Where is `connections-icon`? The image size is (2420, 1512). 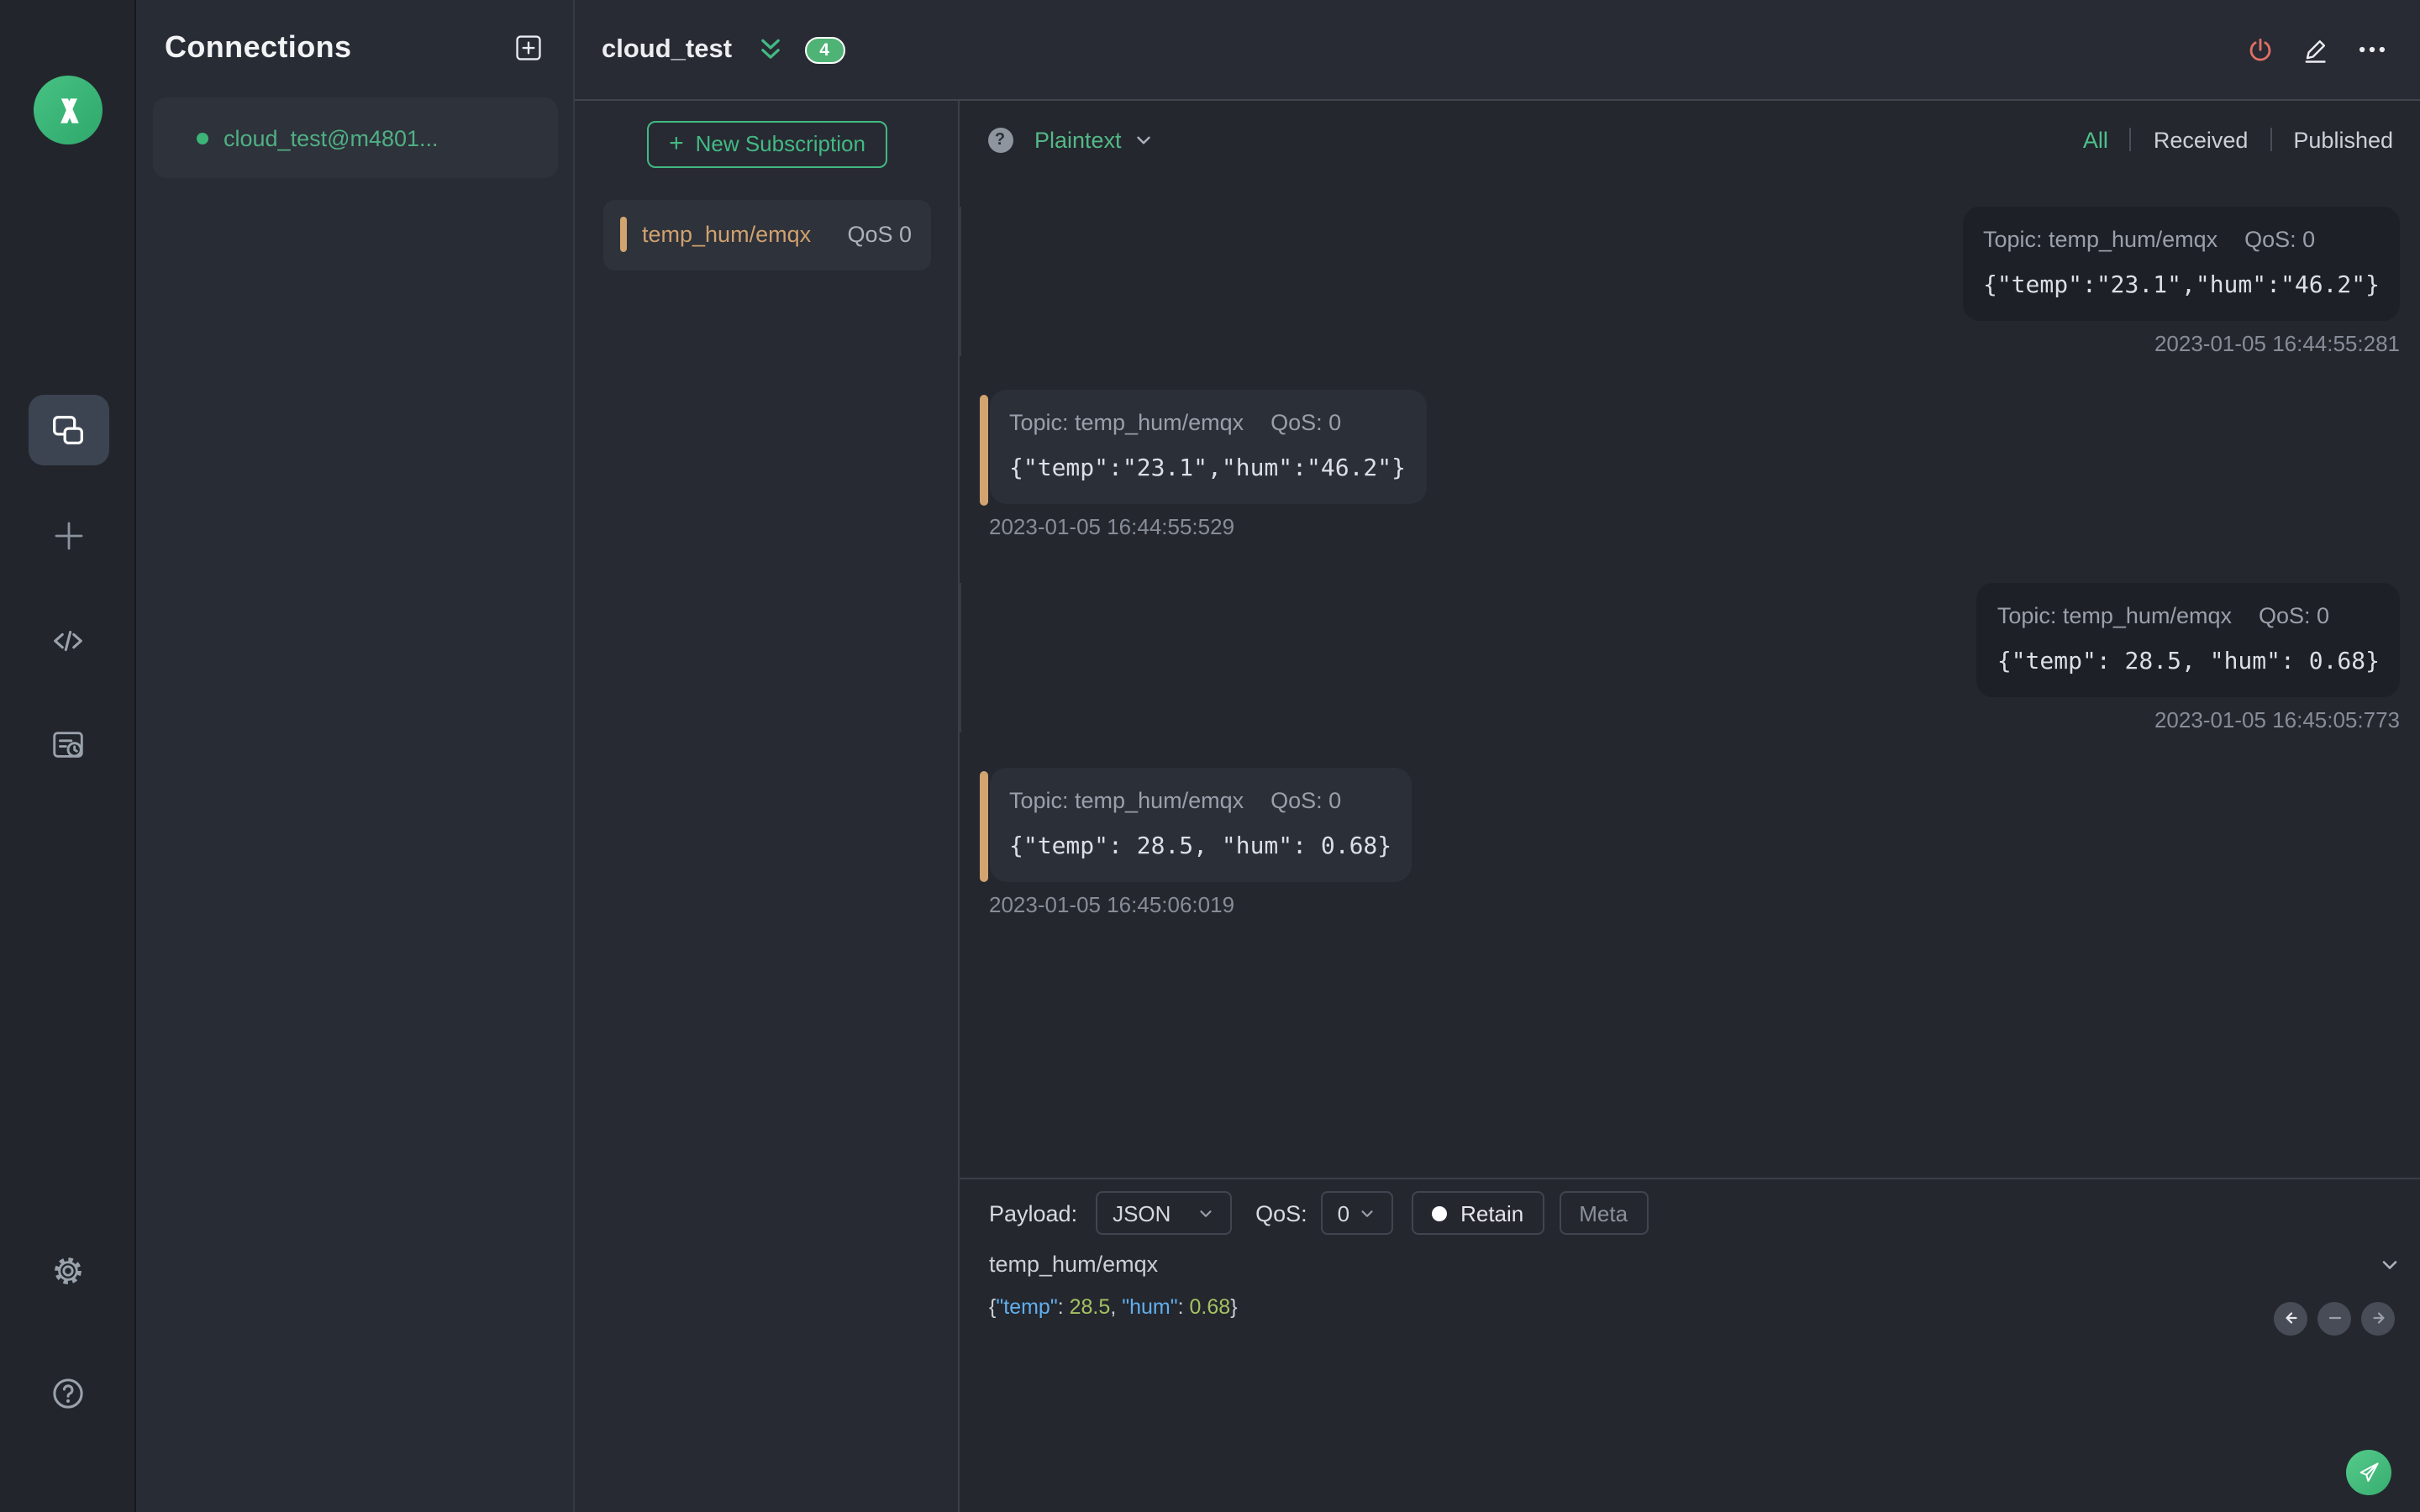 connections-icon is located at coordinates (68, 429).